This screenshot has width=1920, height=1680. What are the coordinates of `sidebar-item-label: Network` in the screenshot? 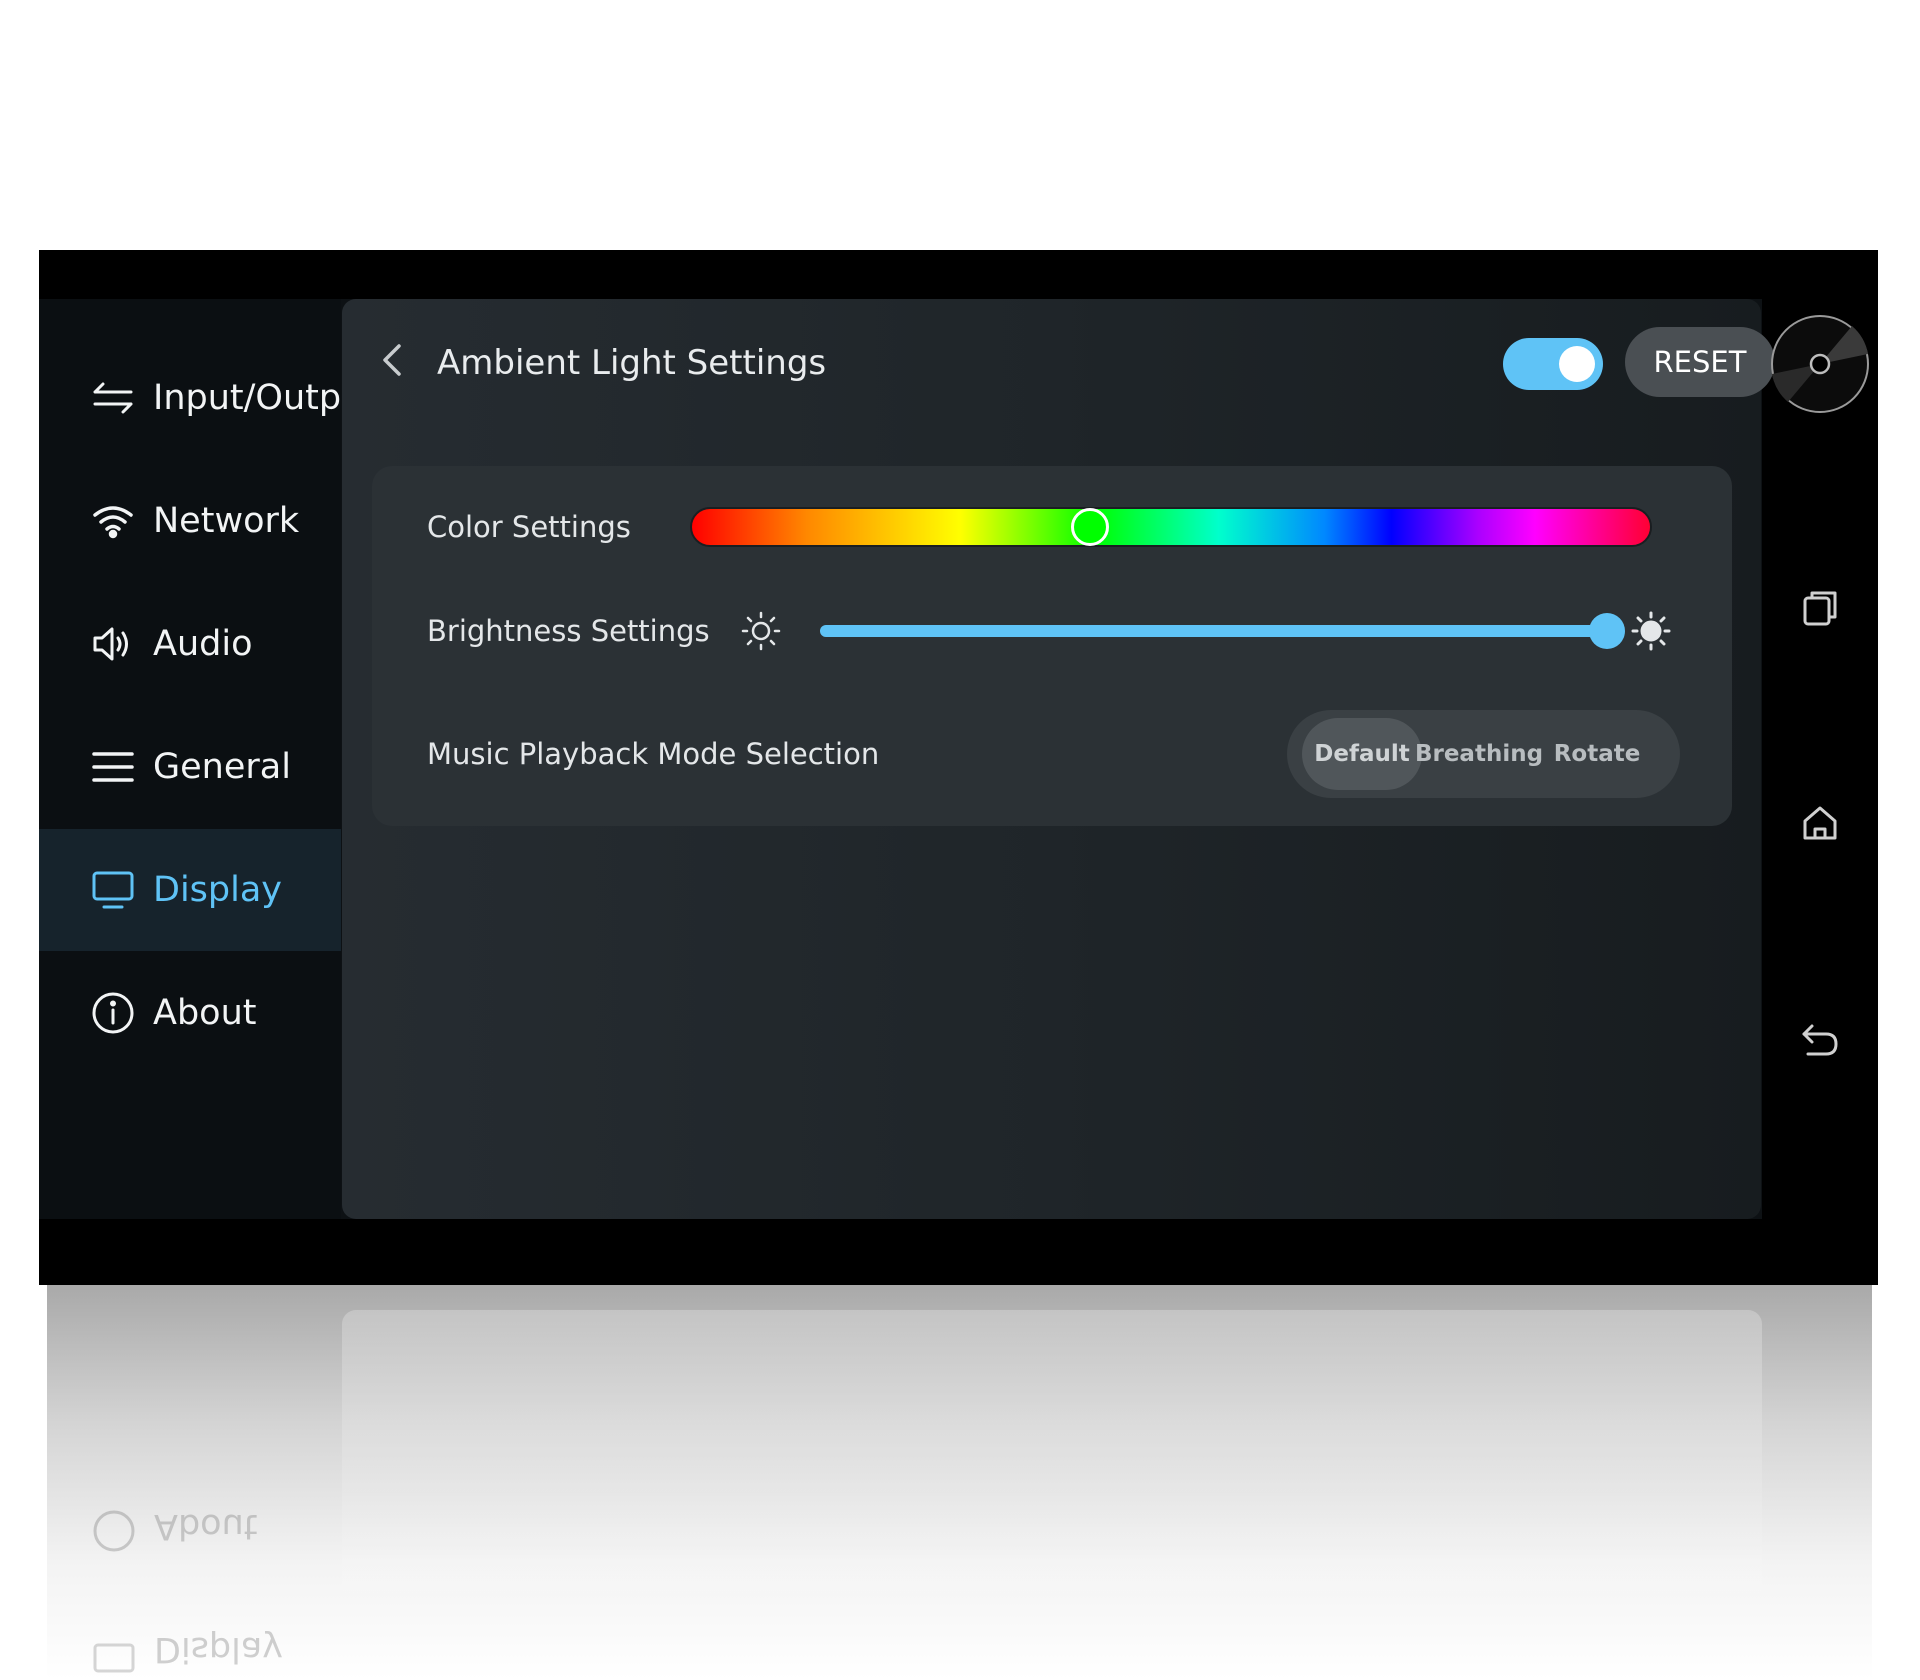 It's located at (226, 521).